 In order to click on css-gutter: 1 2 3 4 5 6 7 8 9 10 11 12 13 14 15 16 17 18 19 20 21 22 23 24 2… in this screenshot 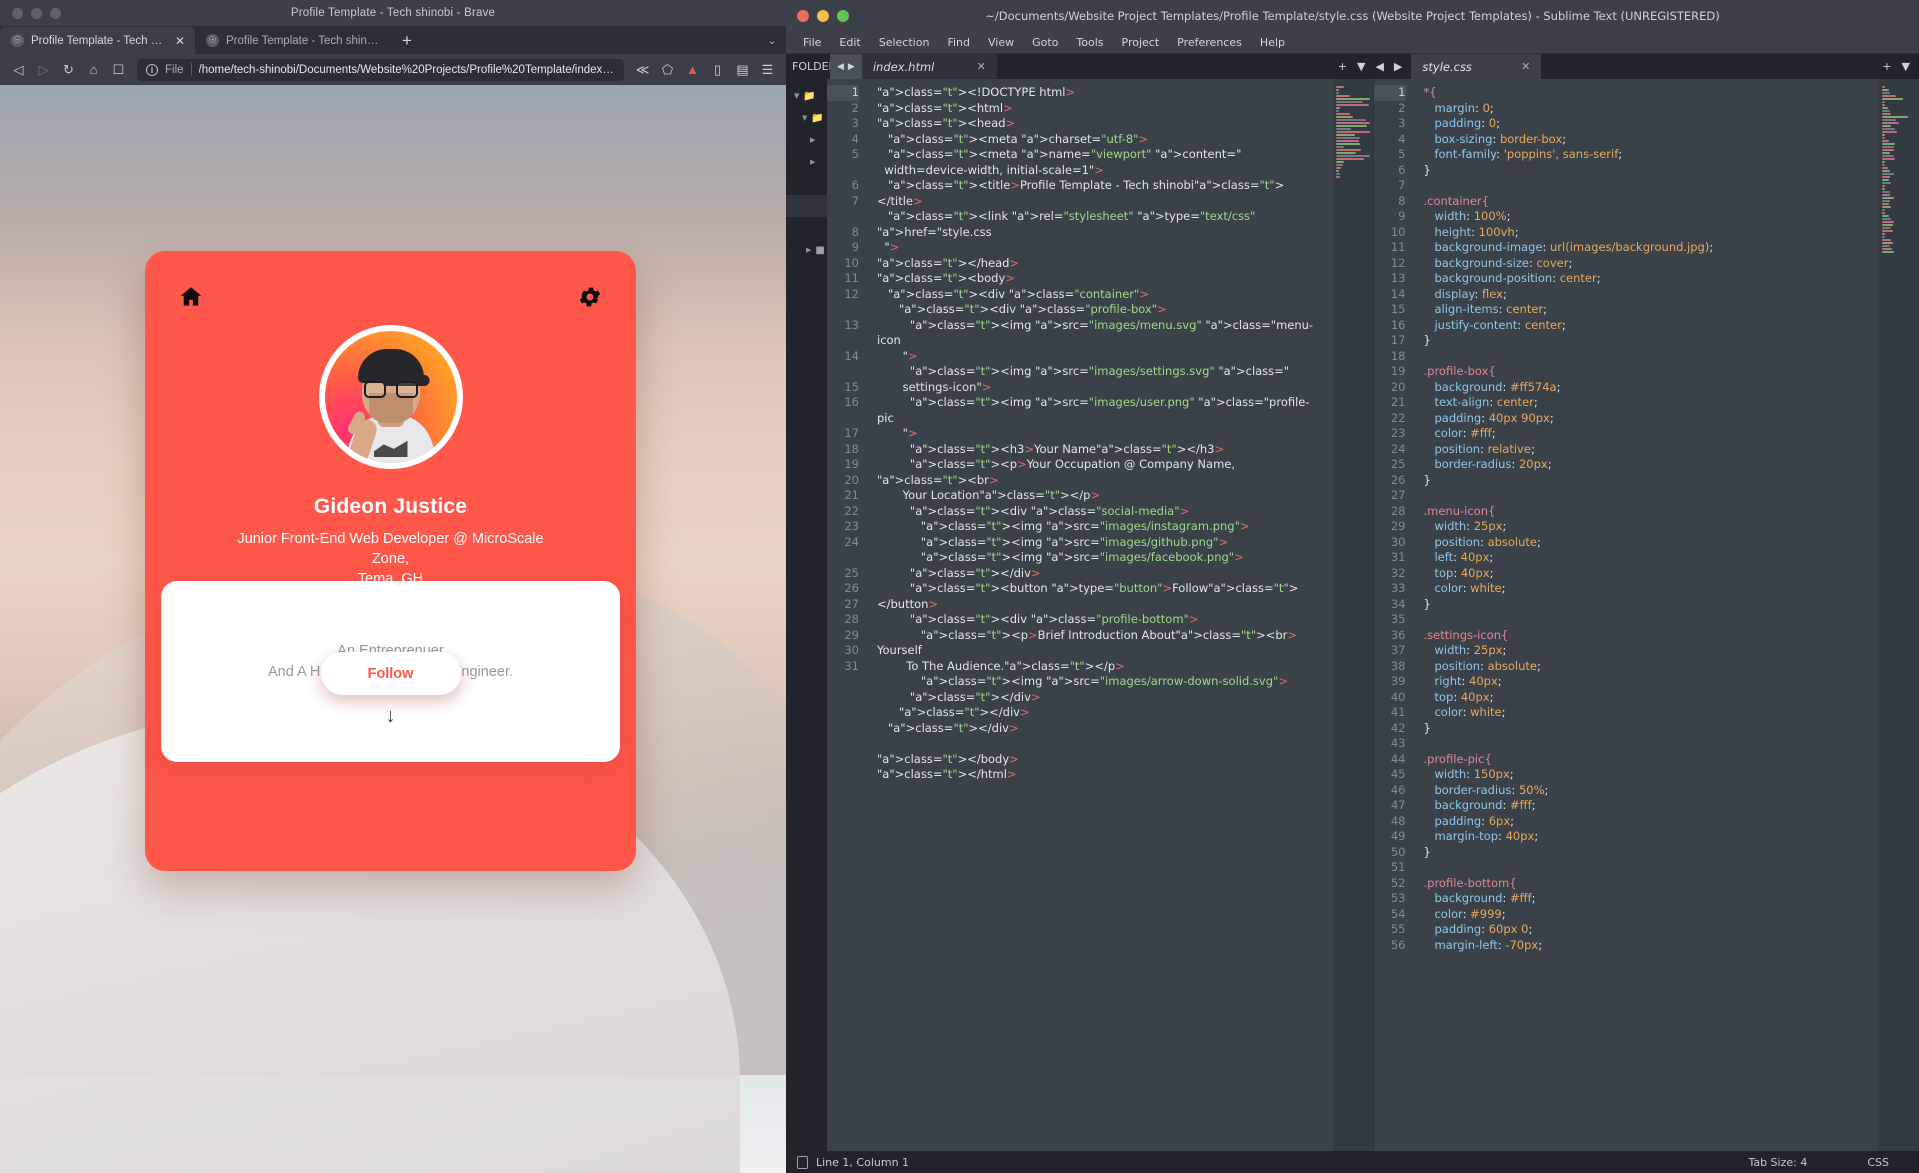, I will do `click(1393, 615)`.